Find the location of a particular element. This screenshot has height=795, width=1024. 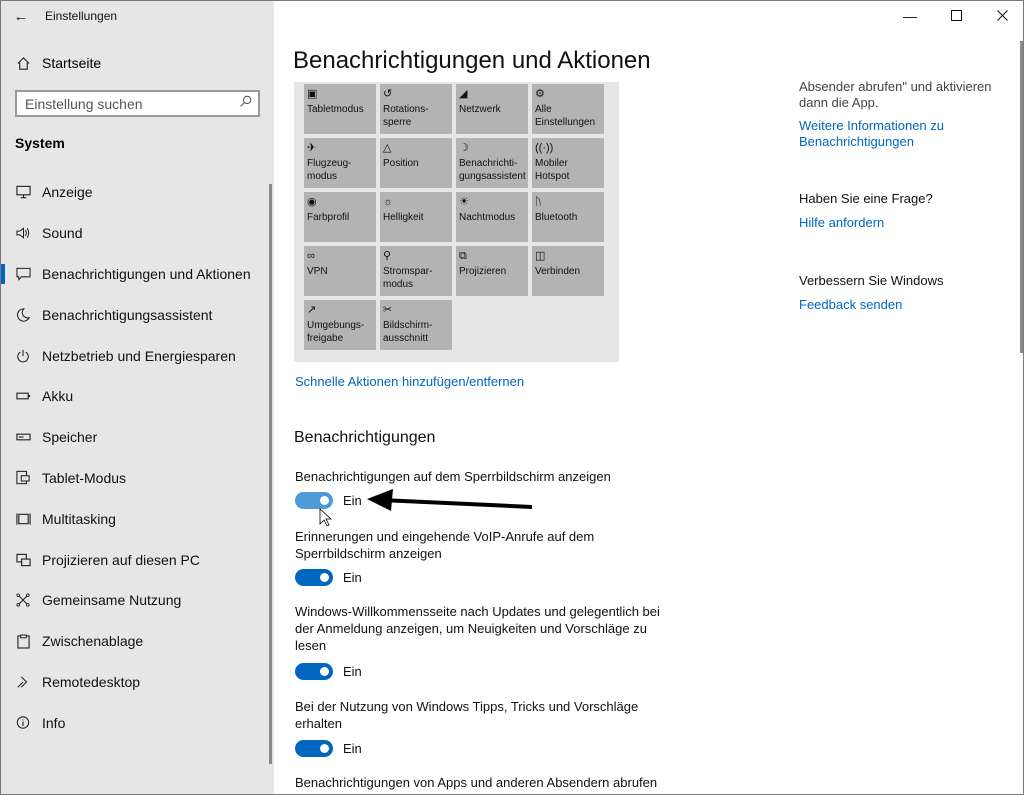

home-link: Startseite is located at coordinates (137, 63).